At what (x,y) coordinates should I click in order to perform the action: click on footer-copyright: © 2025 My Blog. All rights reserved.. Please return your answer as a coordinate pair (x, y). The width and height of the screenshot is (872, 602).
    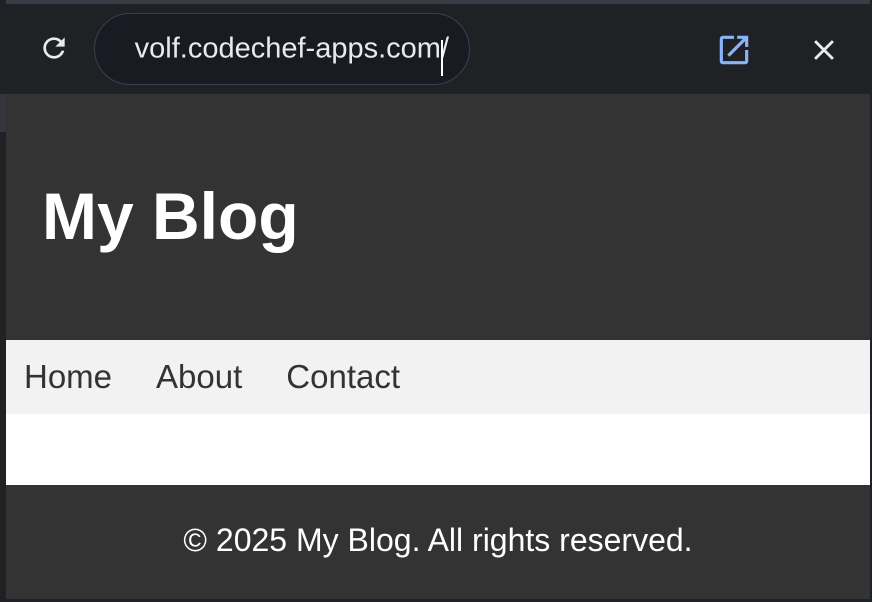
    Looking at the image, I should click on (438, 539).